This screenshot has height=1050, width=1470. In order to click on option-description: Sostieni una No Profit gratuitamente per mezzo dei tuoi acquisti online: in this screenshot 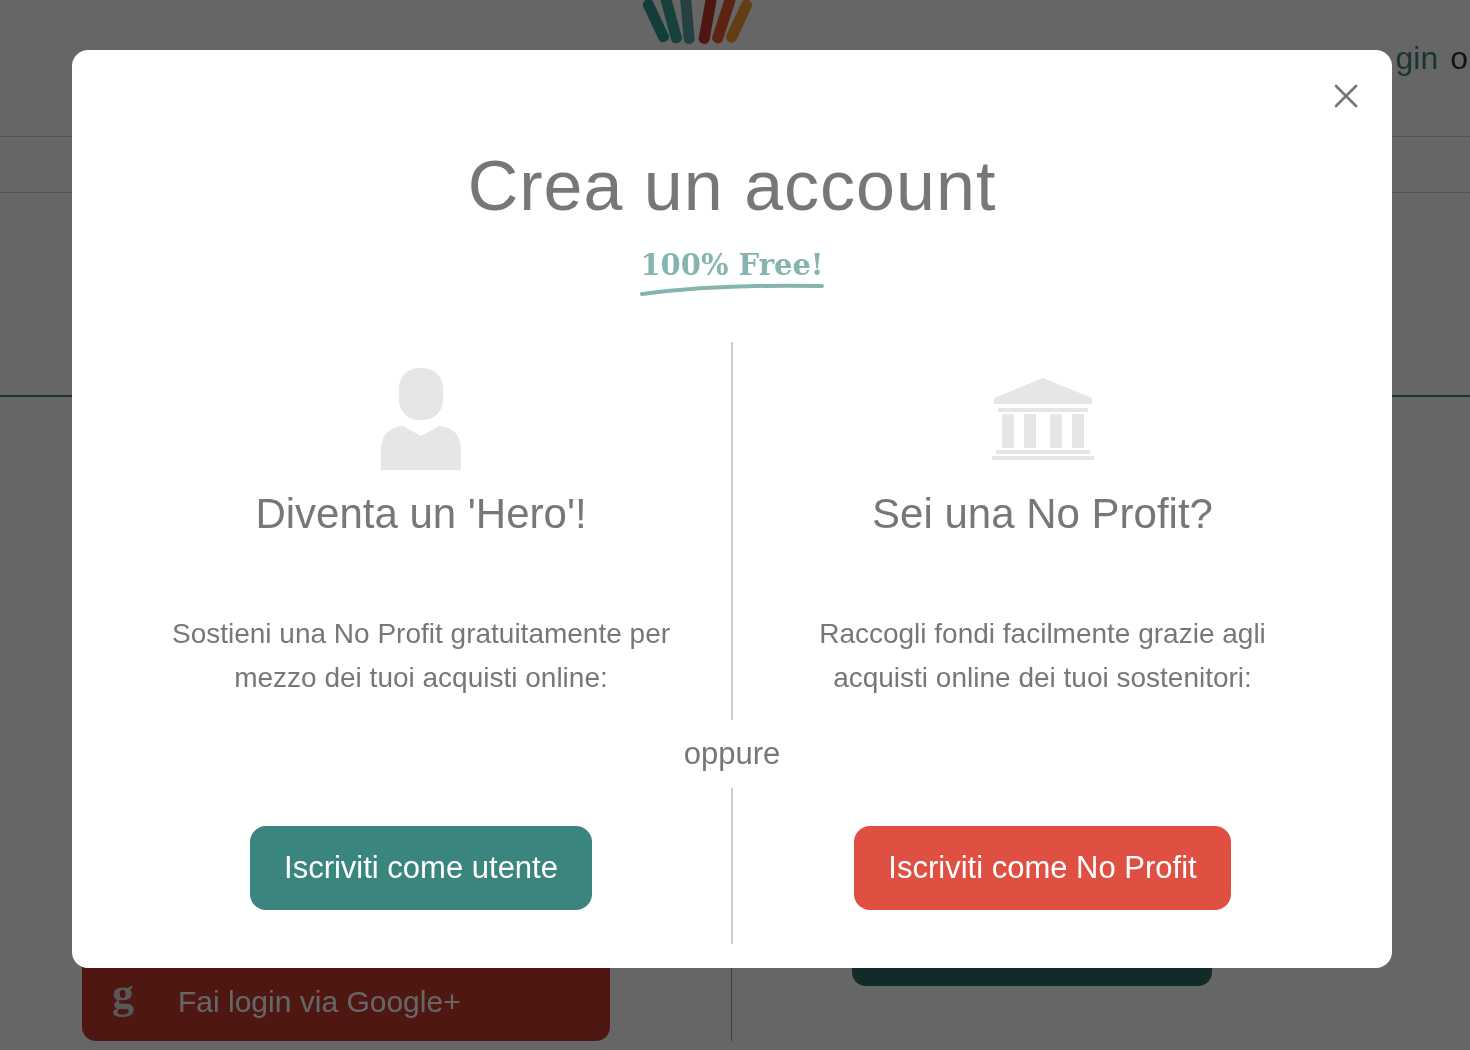, I will do `click(421, 656)`.